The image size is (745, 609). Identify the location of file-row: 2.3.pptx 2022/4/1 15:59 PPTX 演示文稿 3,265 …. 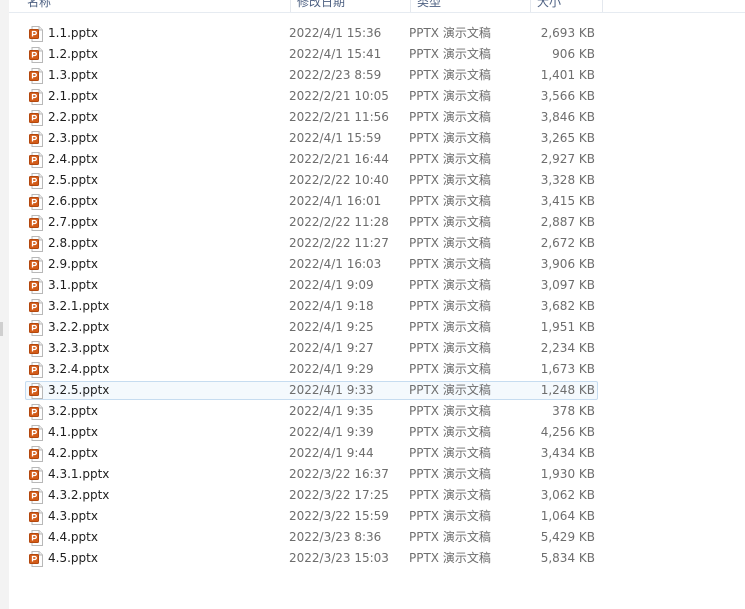
(372, 138).